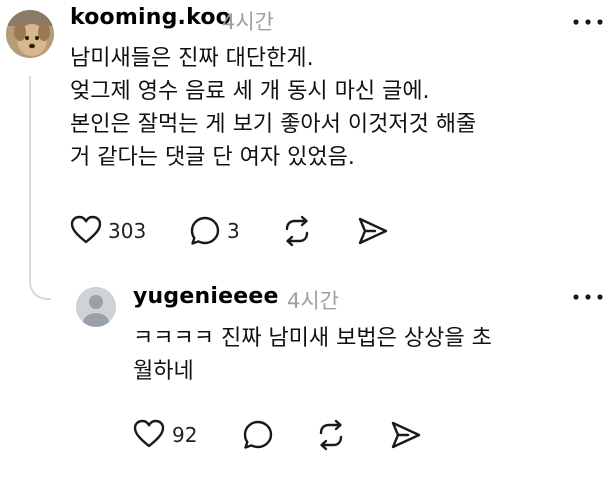 The image size is (616, 482). Describe the element at coordinates (206, 296) in the screenshot. I see `reply-username: yugenieeee` at that location.